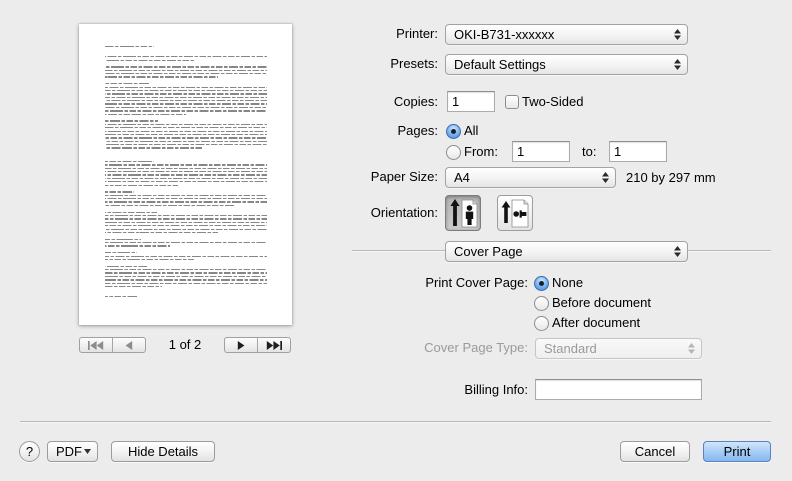 The image size is (792, 481). Describe the element at coordinates (530, 177) in the screenshot. I see `paper-size-popup: A4` at that location.